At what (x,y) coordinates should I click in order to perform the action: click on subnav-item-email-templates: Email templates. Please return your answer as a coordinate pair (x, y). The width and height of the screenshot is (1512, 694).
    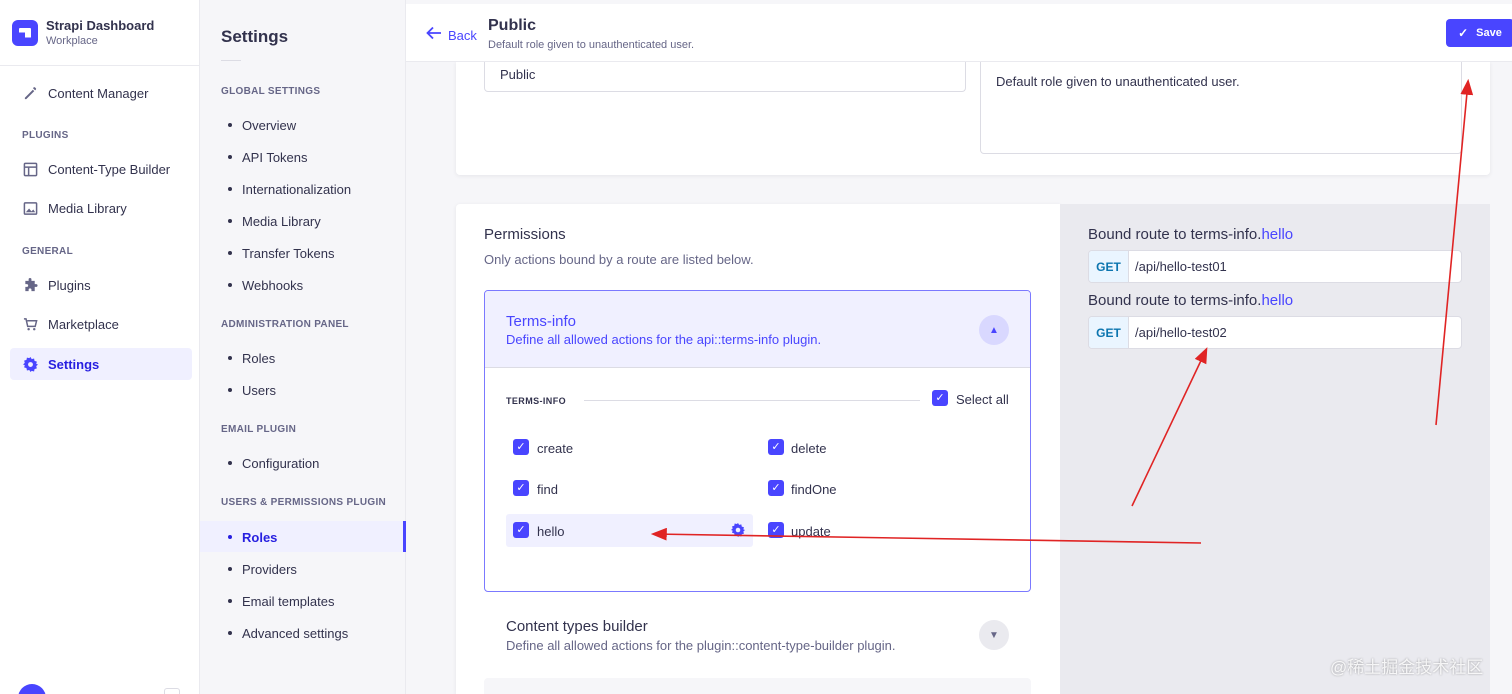
    Looking at the image, I should click on (316, 601).